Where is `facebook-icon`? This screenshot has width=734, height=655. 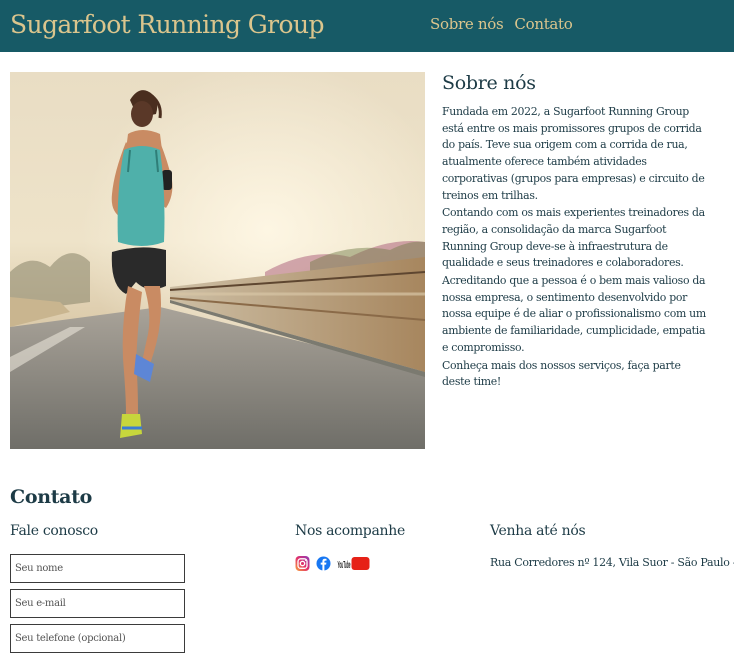
facebook-icon is located at coordinates (323, 563).